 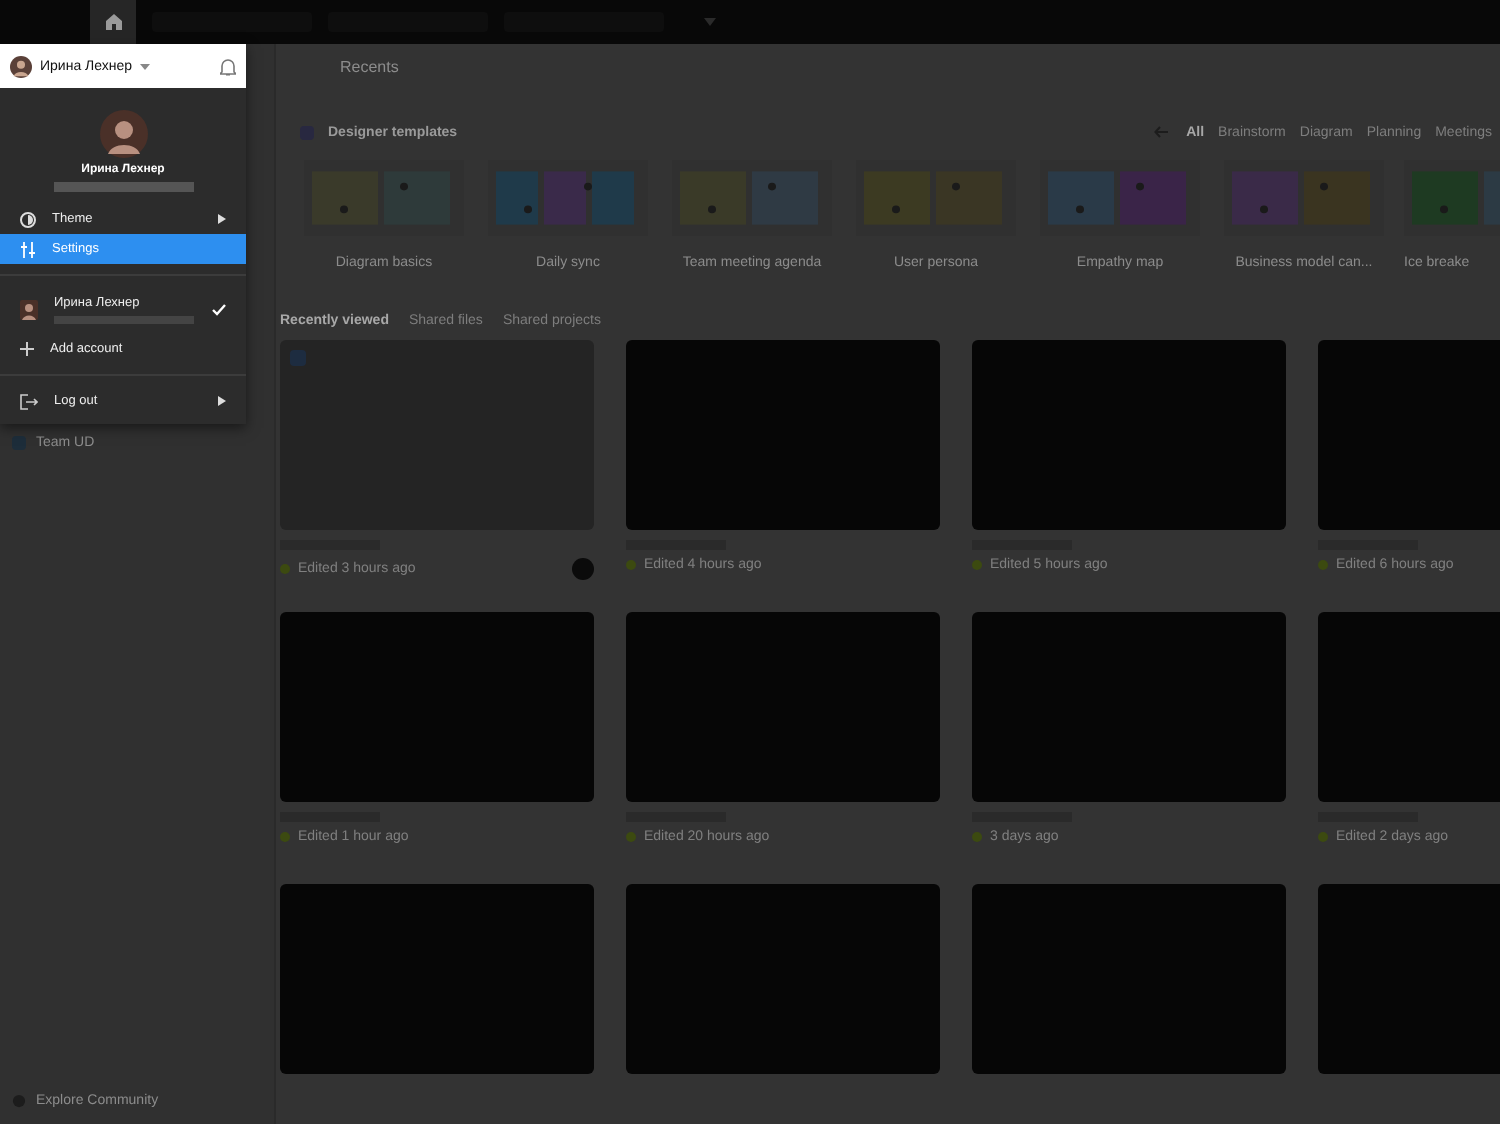 I want to click on theme-icon, so click(x=28, y=219).